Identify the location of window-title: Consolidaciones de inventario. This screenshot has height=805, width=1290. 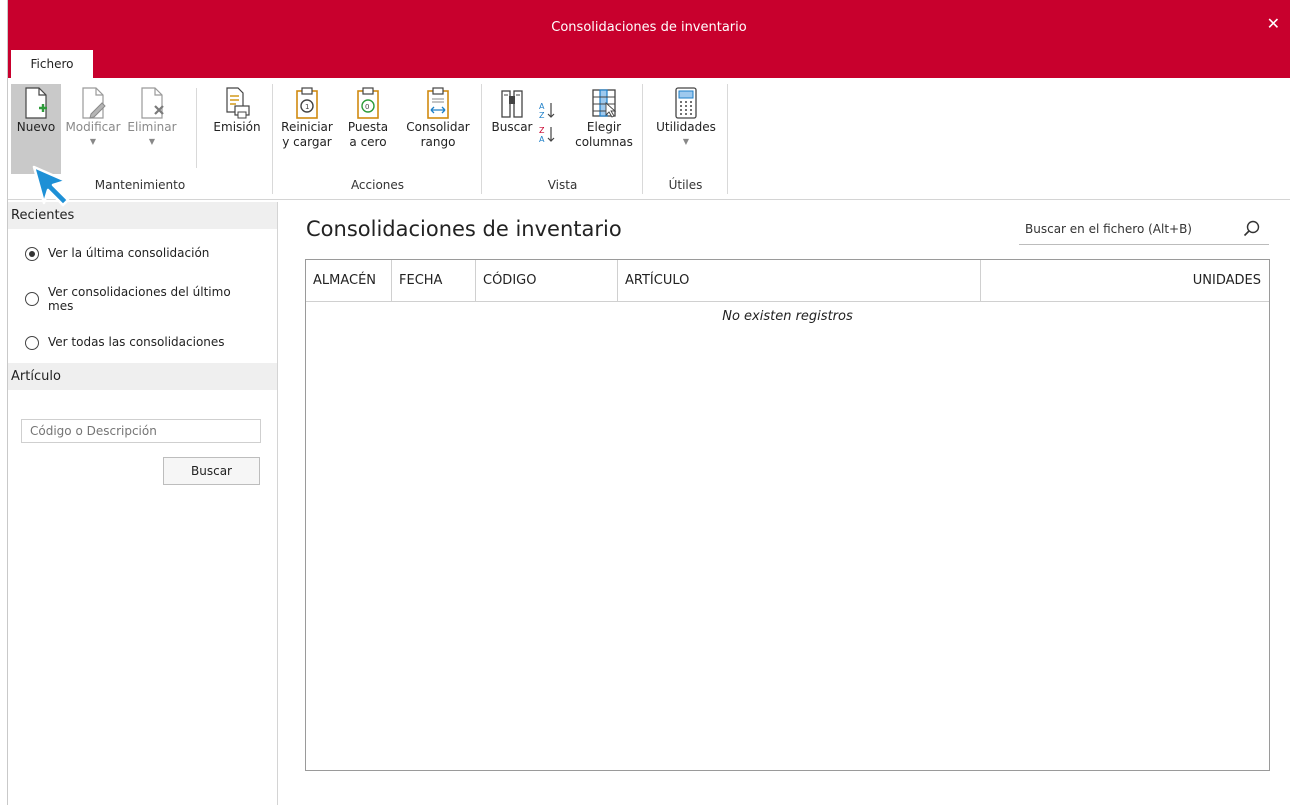
(649, 27).